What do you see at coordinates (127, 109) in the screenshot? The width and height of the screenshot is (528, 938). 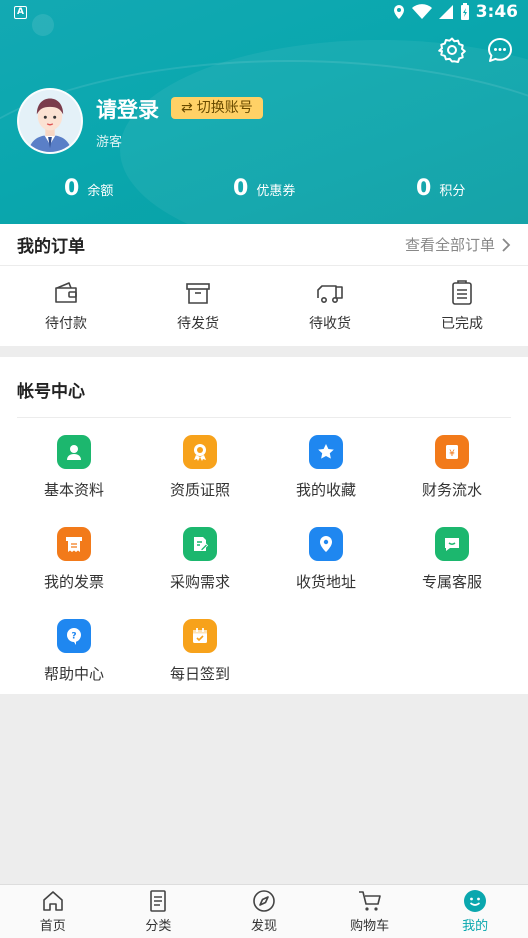 I see `login-prompt: 请登录` at bounding box center [127, 109].